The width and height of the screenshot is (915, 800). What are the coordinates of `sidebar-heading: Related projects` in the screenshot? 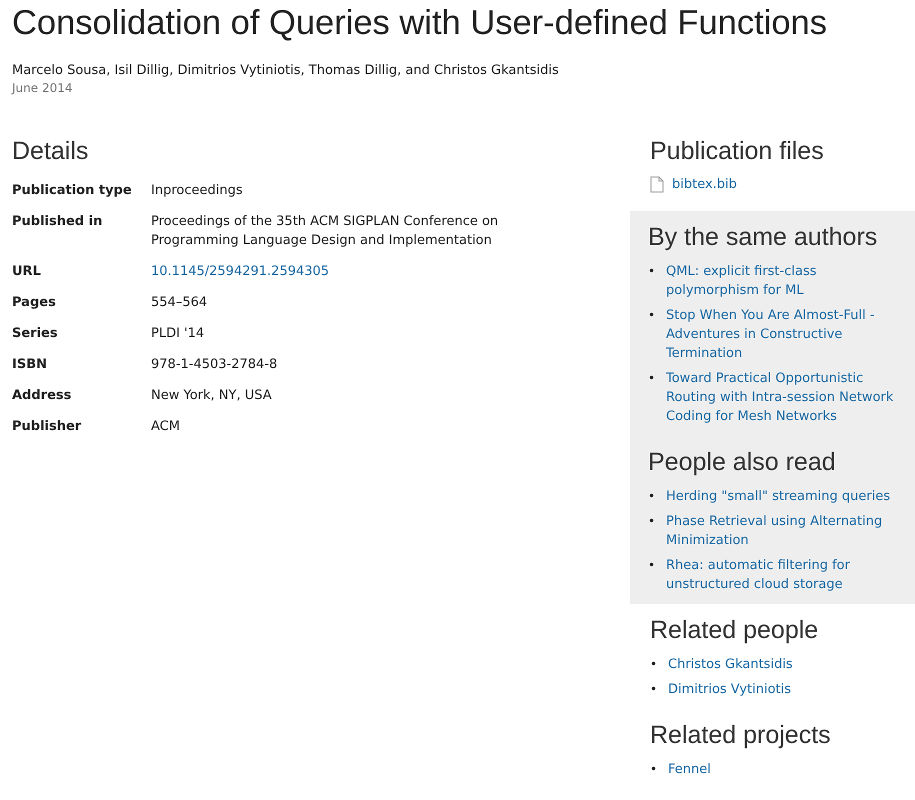 It's located at (741, 735).